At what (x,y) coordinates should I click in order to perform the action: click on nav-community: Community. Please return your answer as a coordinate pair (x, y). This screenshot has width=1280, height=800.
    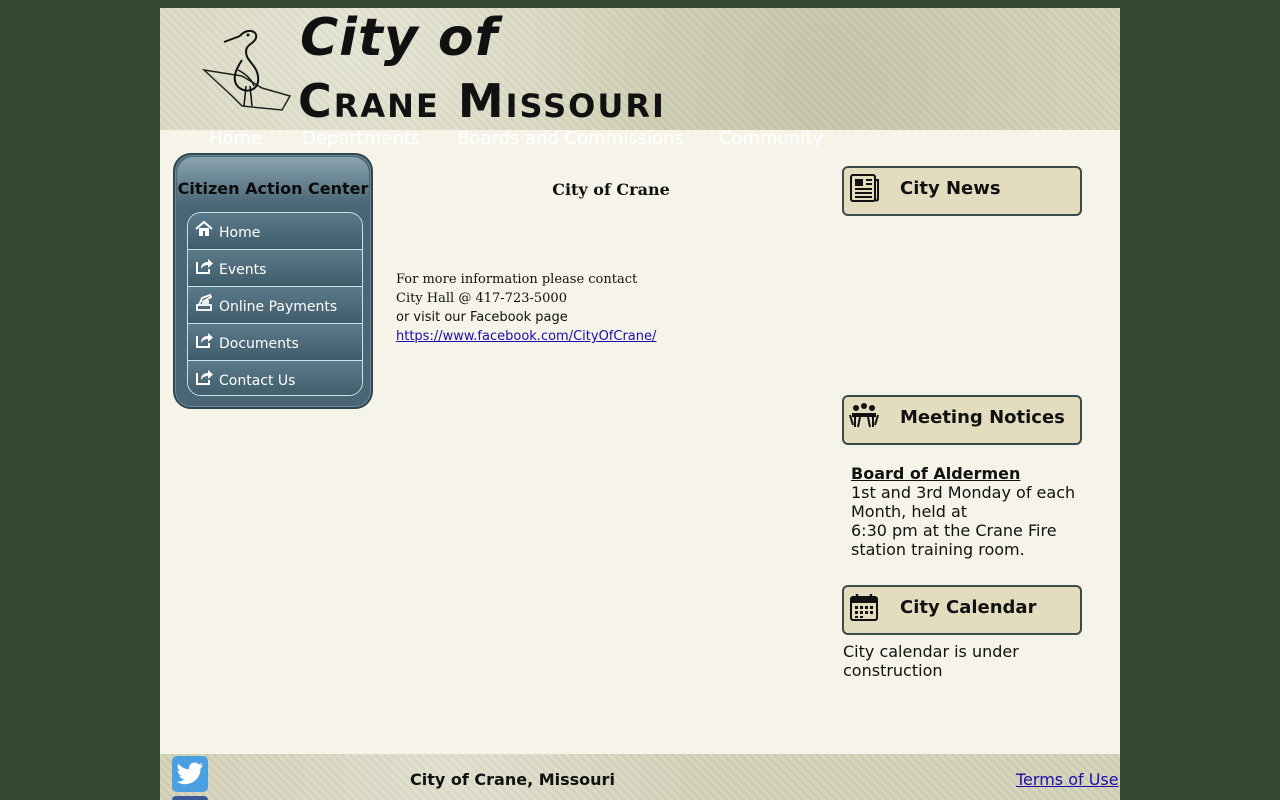
    Looking at the image, I should click on (771, 138).